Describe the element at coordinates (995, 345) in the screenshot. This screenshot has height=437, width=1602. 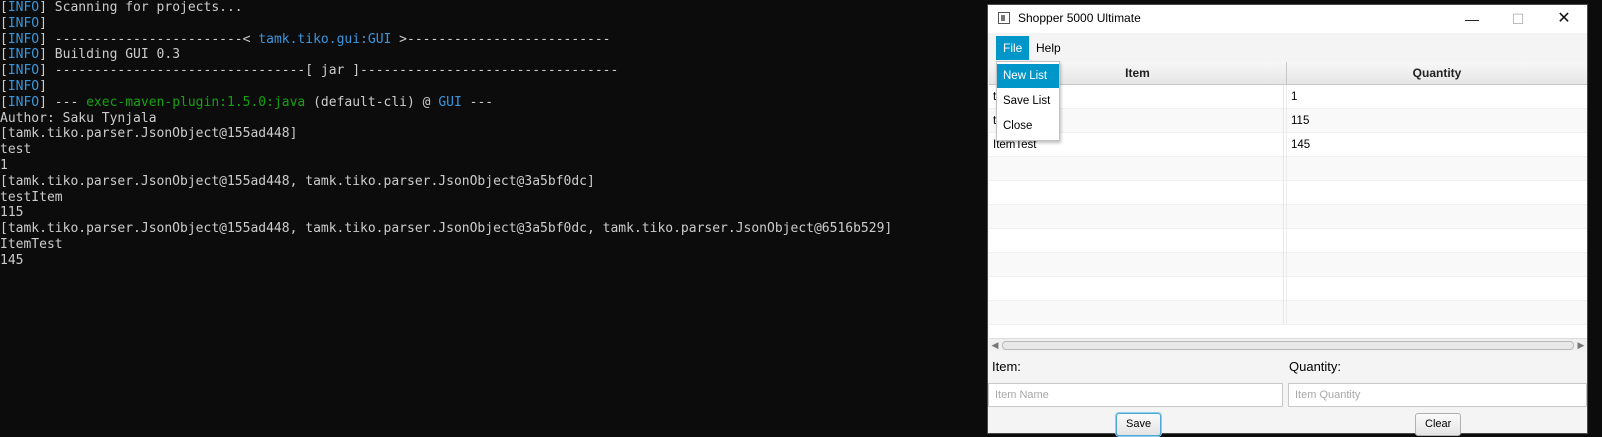
I see `scroll-left-icon: ◀` at that location.